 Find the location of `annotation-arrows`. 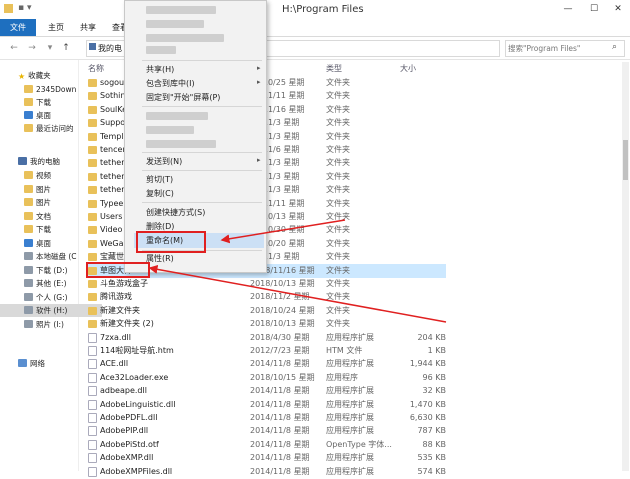

annotation-arrows is located at coordinates (297, 271).